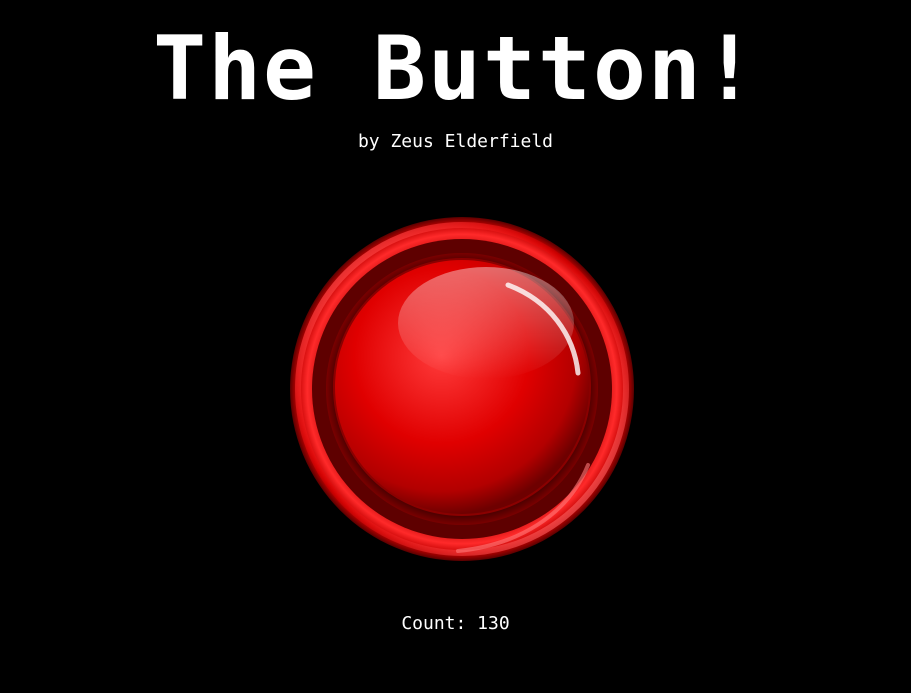 The image size is (911, 693). Describe the element at coordinates (455, 623) in the screenshot. I see `click-counter: Count: 130` at that location.